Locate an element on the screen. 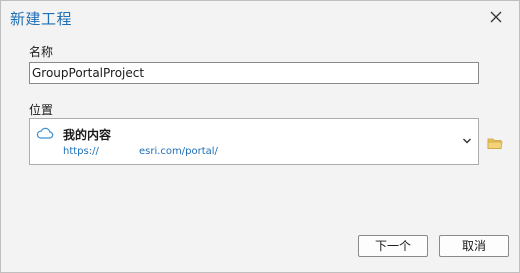  cloud-icon is located at coordinates (45, 133).